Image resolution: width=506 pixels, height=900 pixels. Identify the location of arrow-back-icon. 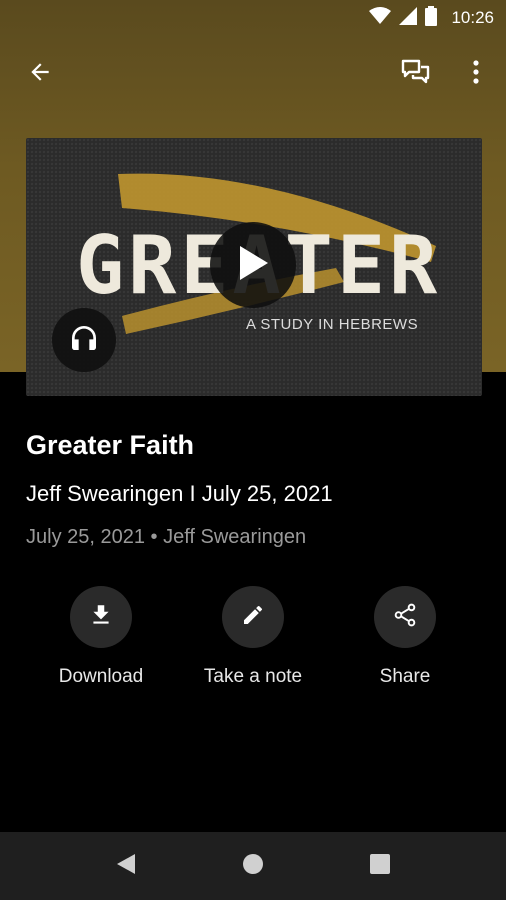
(40, 74).